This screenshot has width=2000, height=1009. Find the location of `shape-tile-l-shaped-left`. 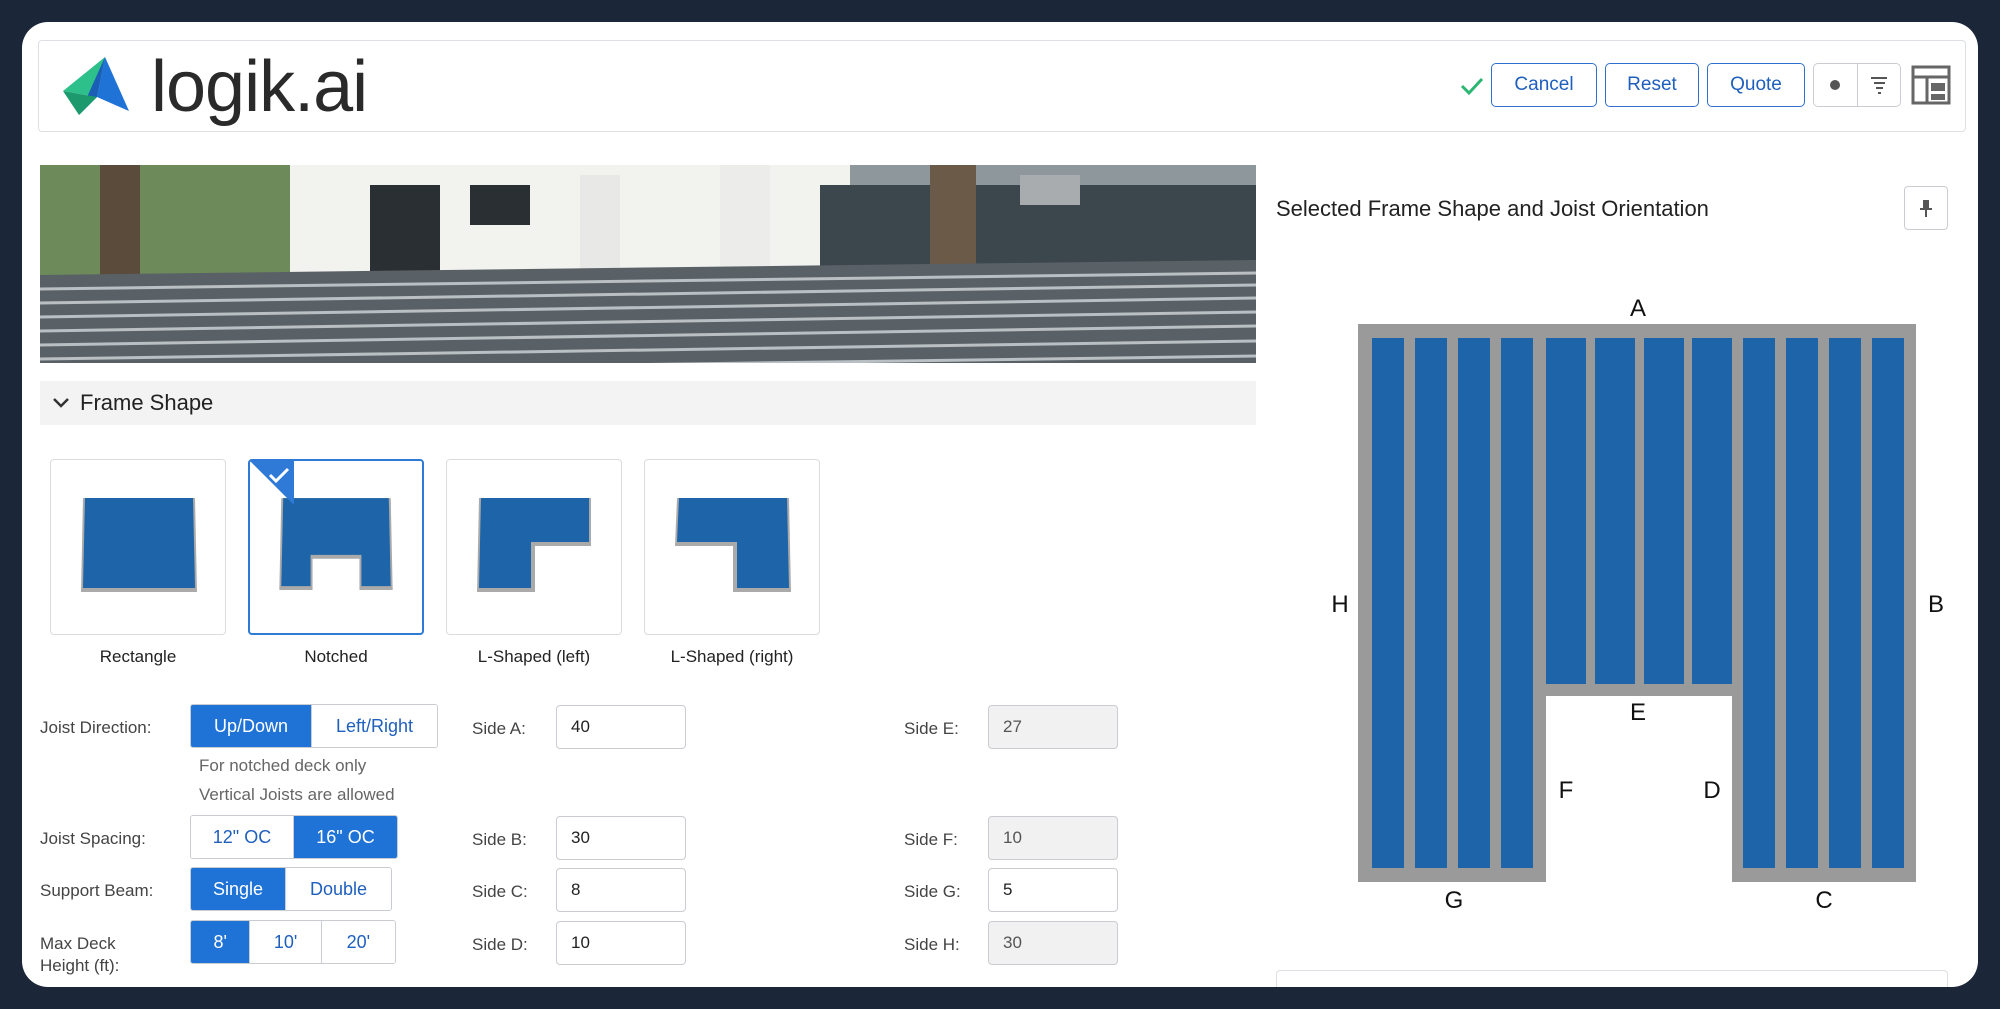

shape-tile-l-shaped-left is located at coordinates (534, 547).